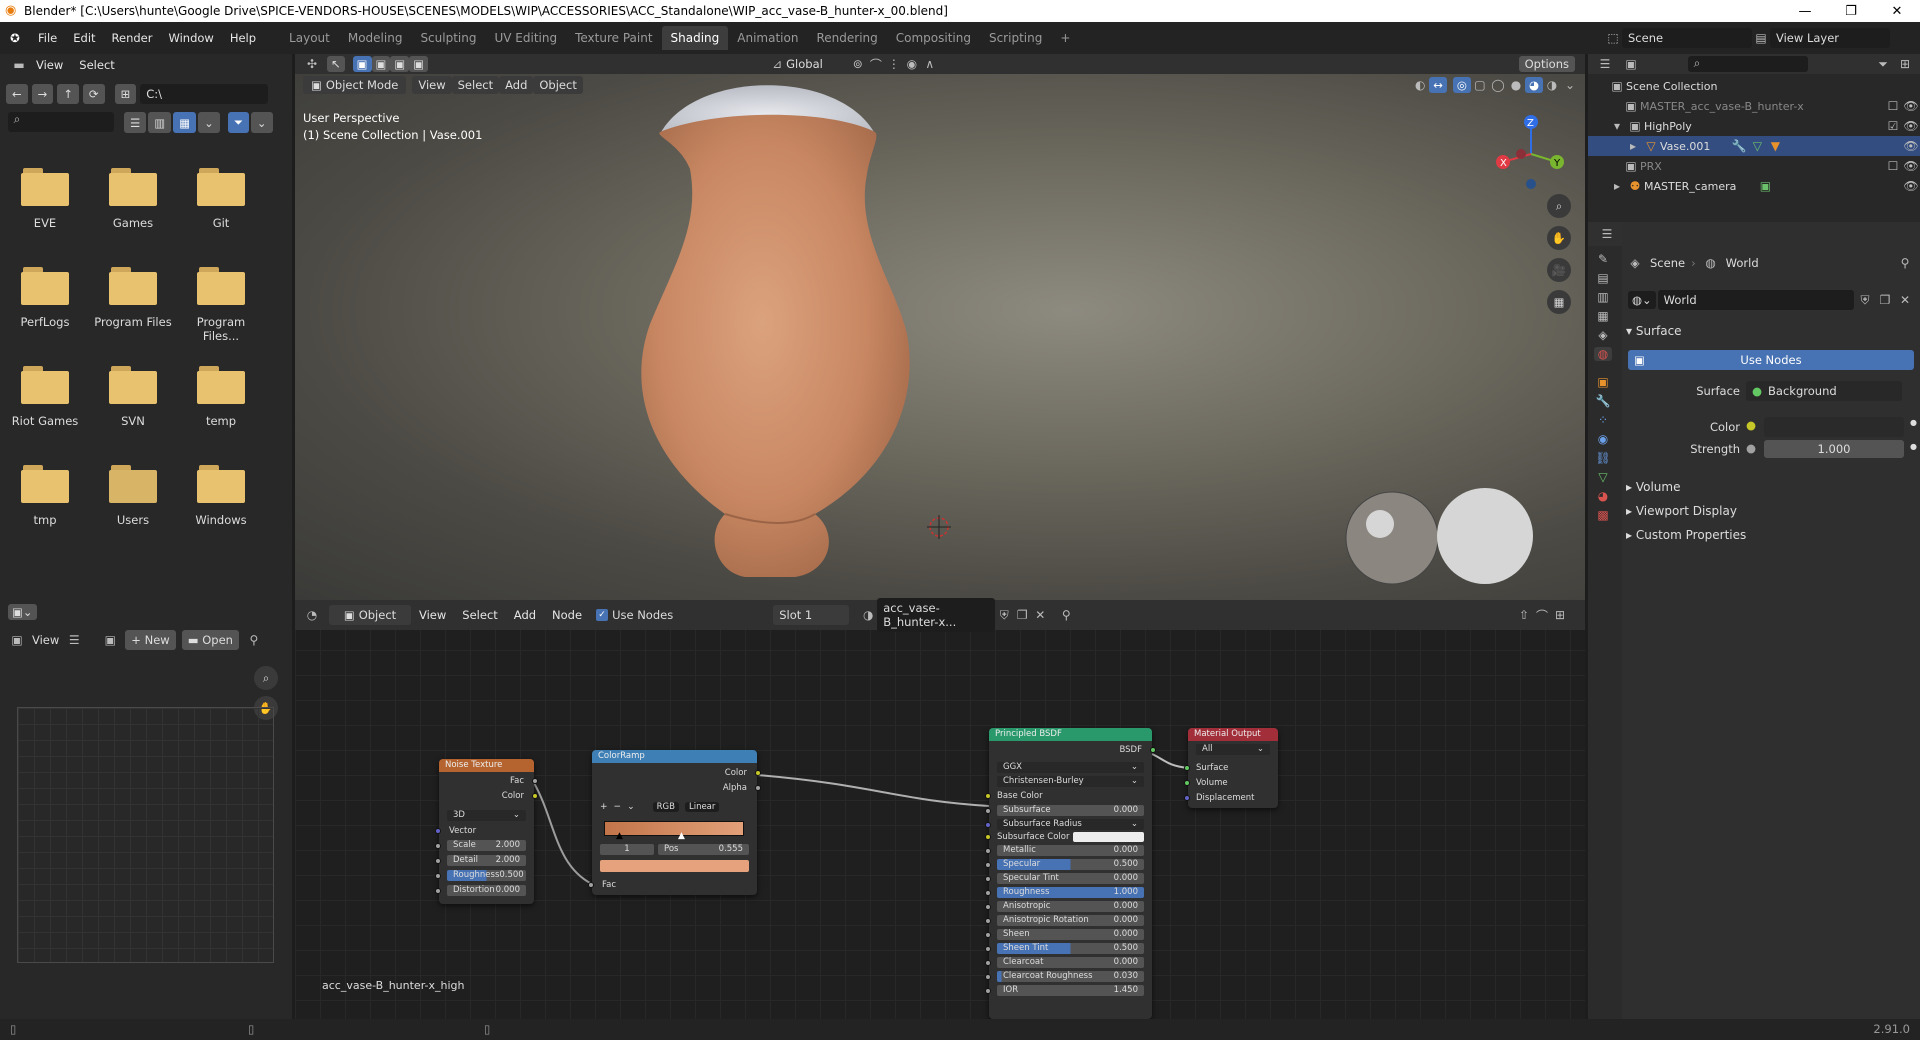  What do you see at coordinates (1070, 878) in the screenshot?
I see `bsdf-specular-tint-field: Specular Tint 0.000` at bounding box center [1070, 878].